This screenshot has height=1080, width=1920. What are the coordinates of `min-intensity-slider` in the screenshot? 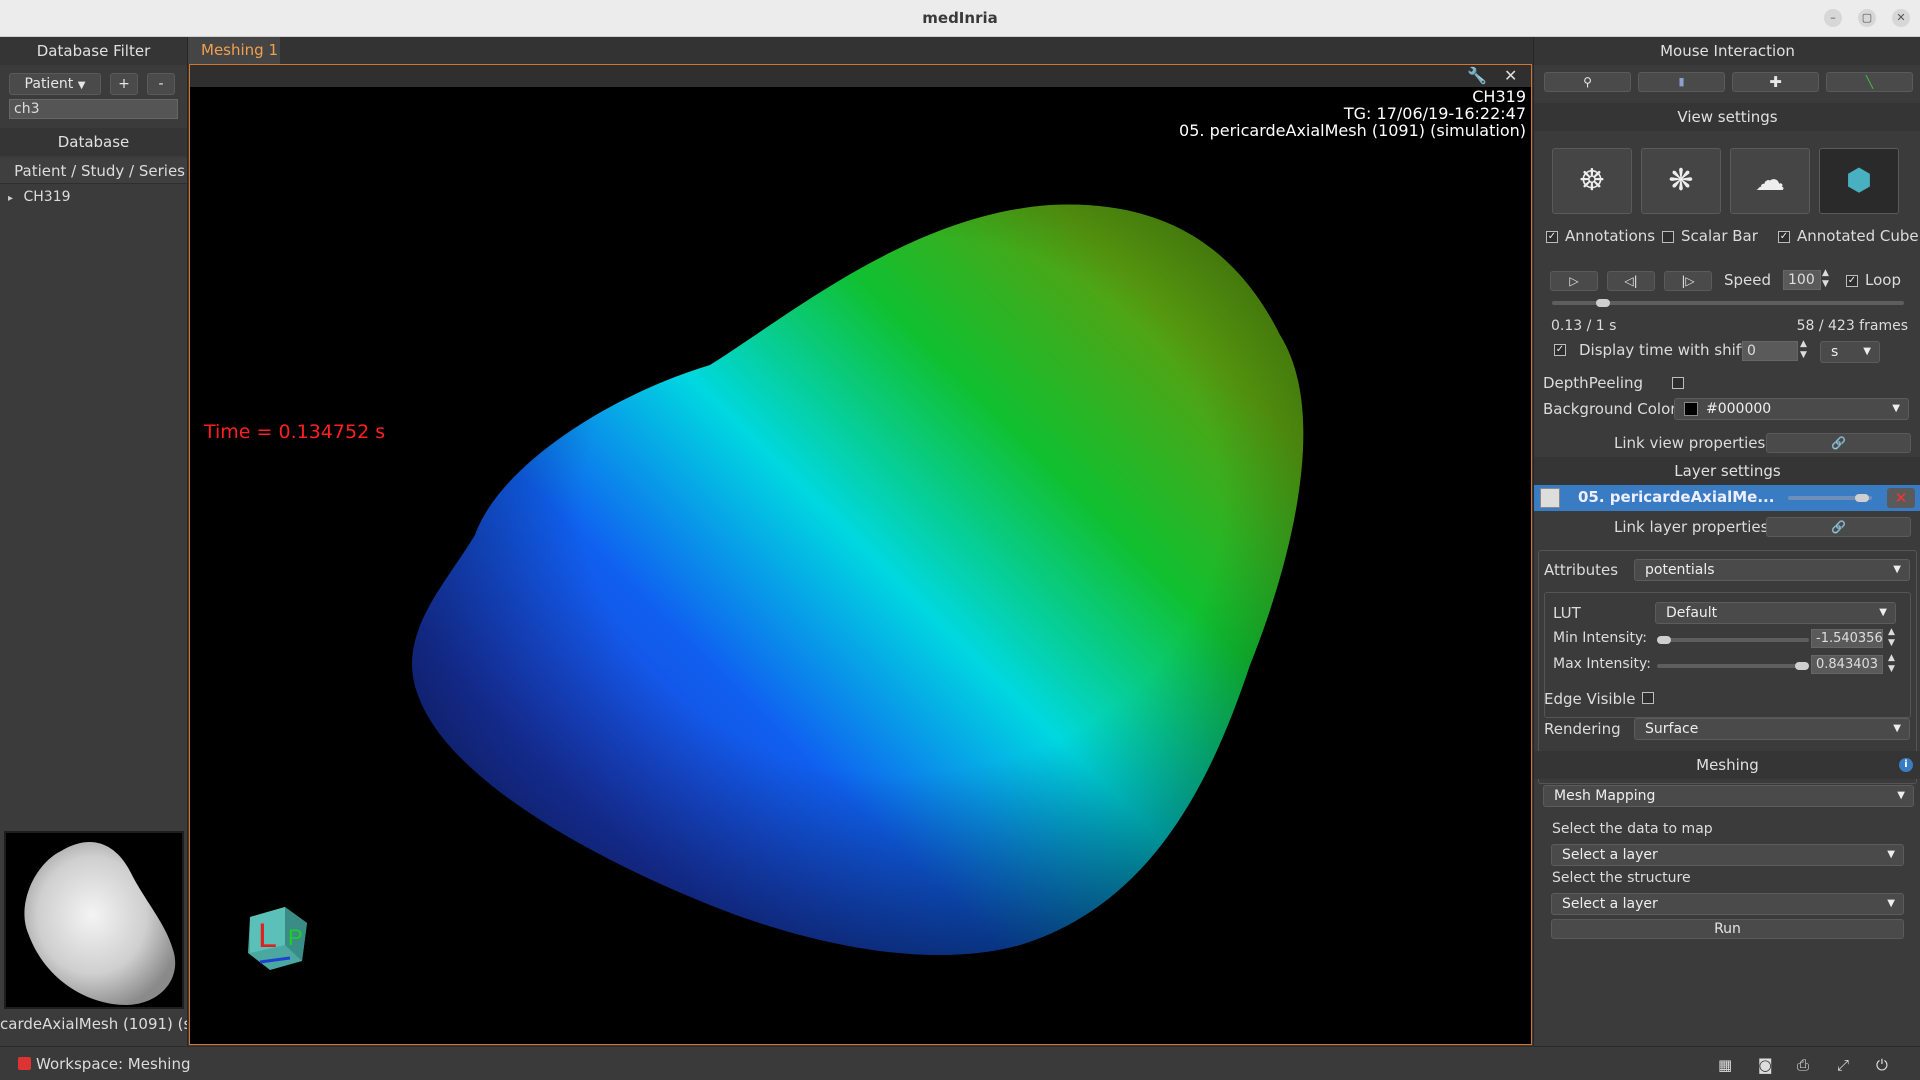 It's located at (1733, 640).